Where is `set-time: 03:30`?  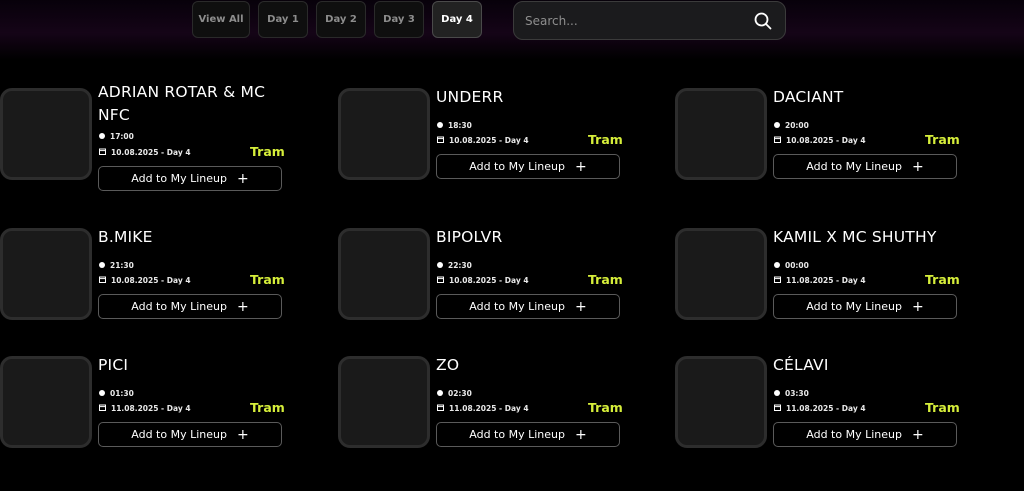
set-time: 03:30 is located at coordinates (791, 393).